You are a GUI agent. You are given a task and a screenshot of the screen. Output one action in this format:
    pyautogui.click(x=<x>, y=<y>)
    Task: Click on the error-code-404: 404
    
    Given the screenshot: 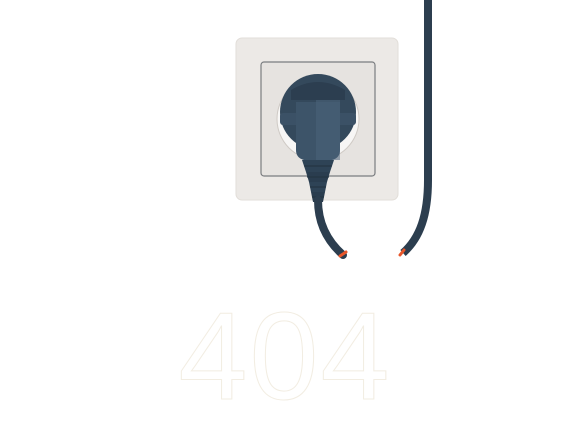 What is the action you would take?
    pyautogui.click(x=285, y=357)
    